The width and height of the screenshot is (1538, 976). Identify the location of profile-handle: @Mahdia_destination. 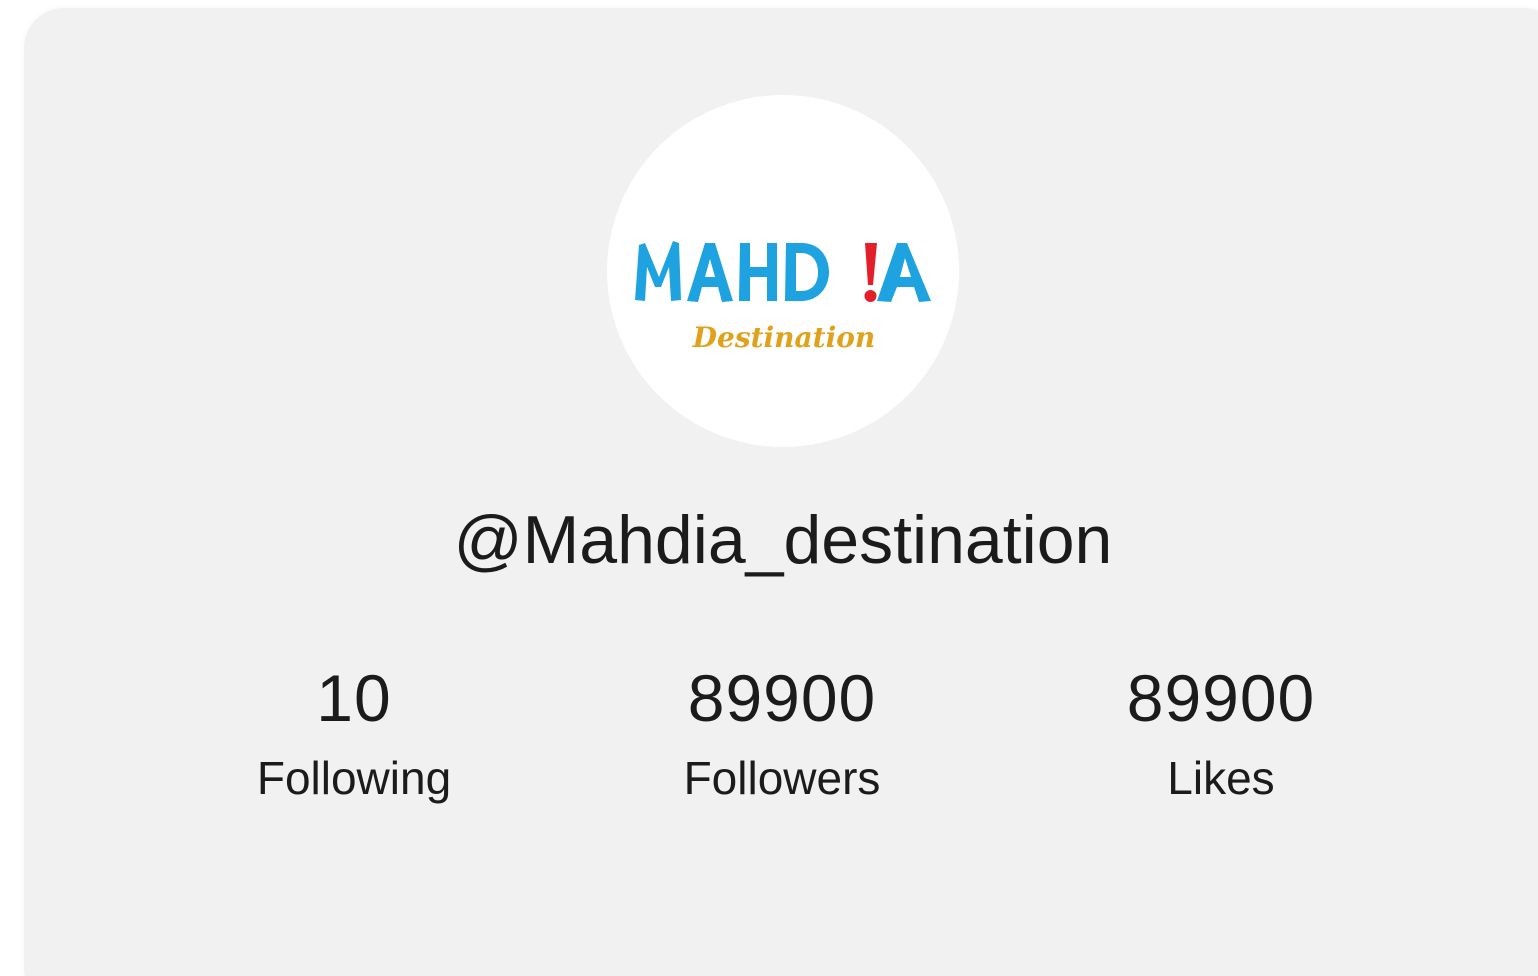
(783, 540).